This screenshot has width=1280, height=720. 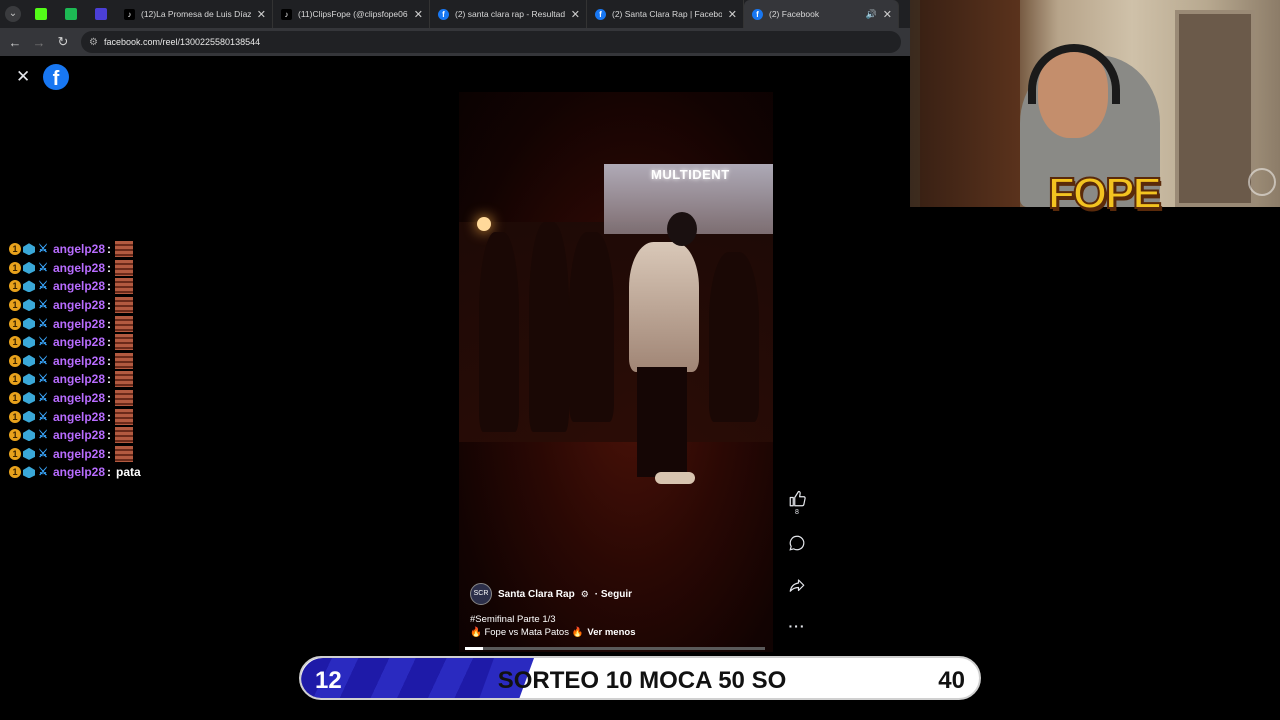 What do you see at coordinates (821, 14) in the screenshot?
I see `tab-facebook-active: f (2) Facebook 🔊 ✕` at bounding box center [821, 14].